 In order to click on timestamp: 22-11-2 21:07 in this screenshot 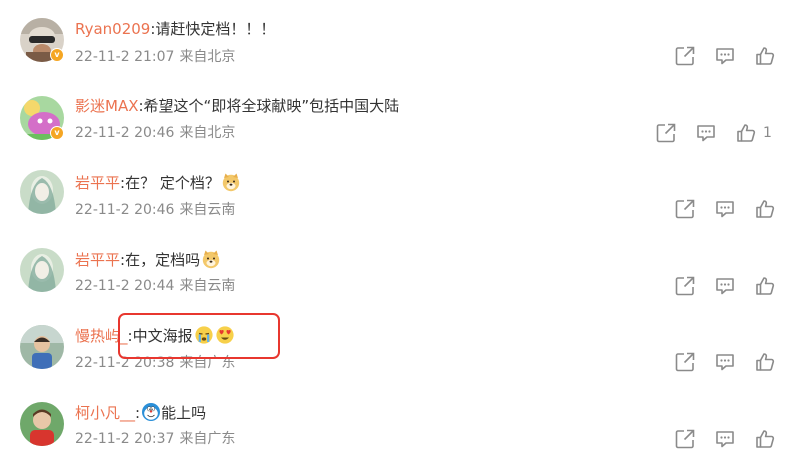, I will do `click(125, 57)`.